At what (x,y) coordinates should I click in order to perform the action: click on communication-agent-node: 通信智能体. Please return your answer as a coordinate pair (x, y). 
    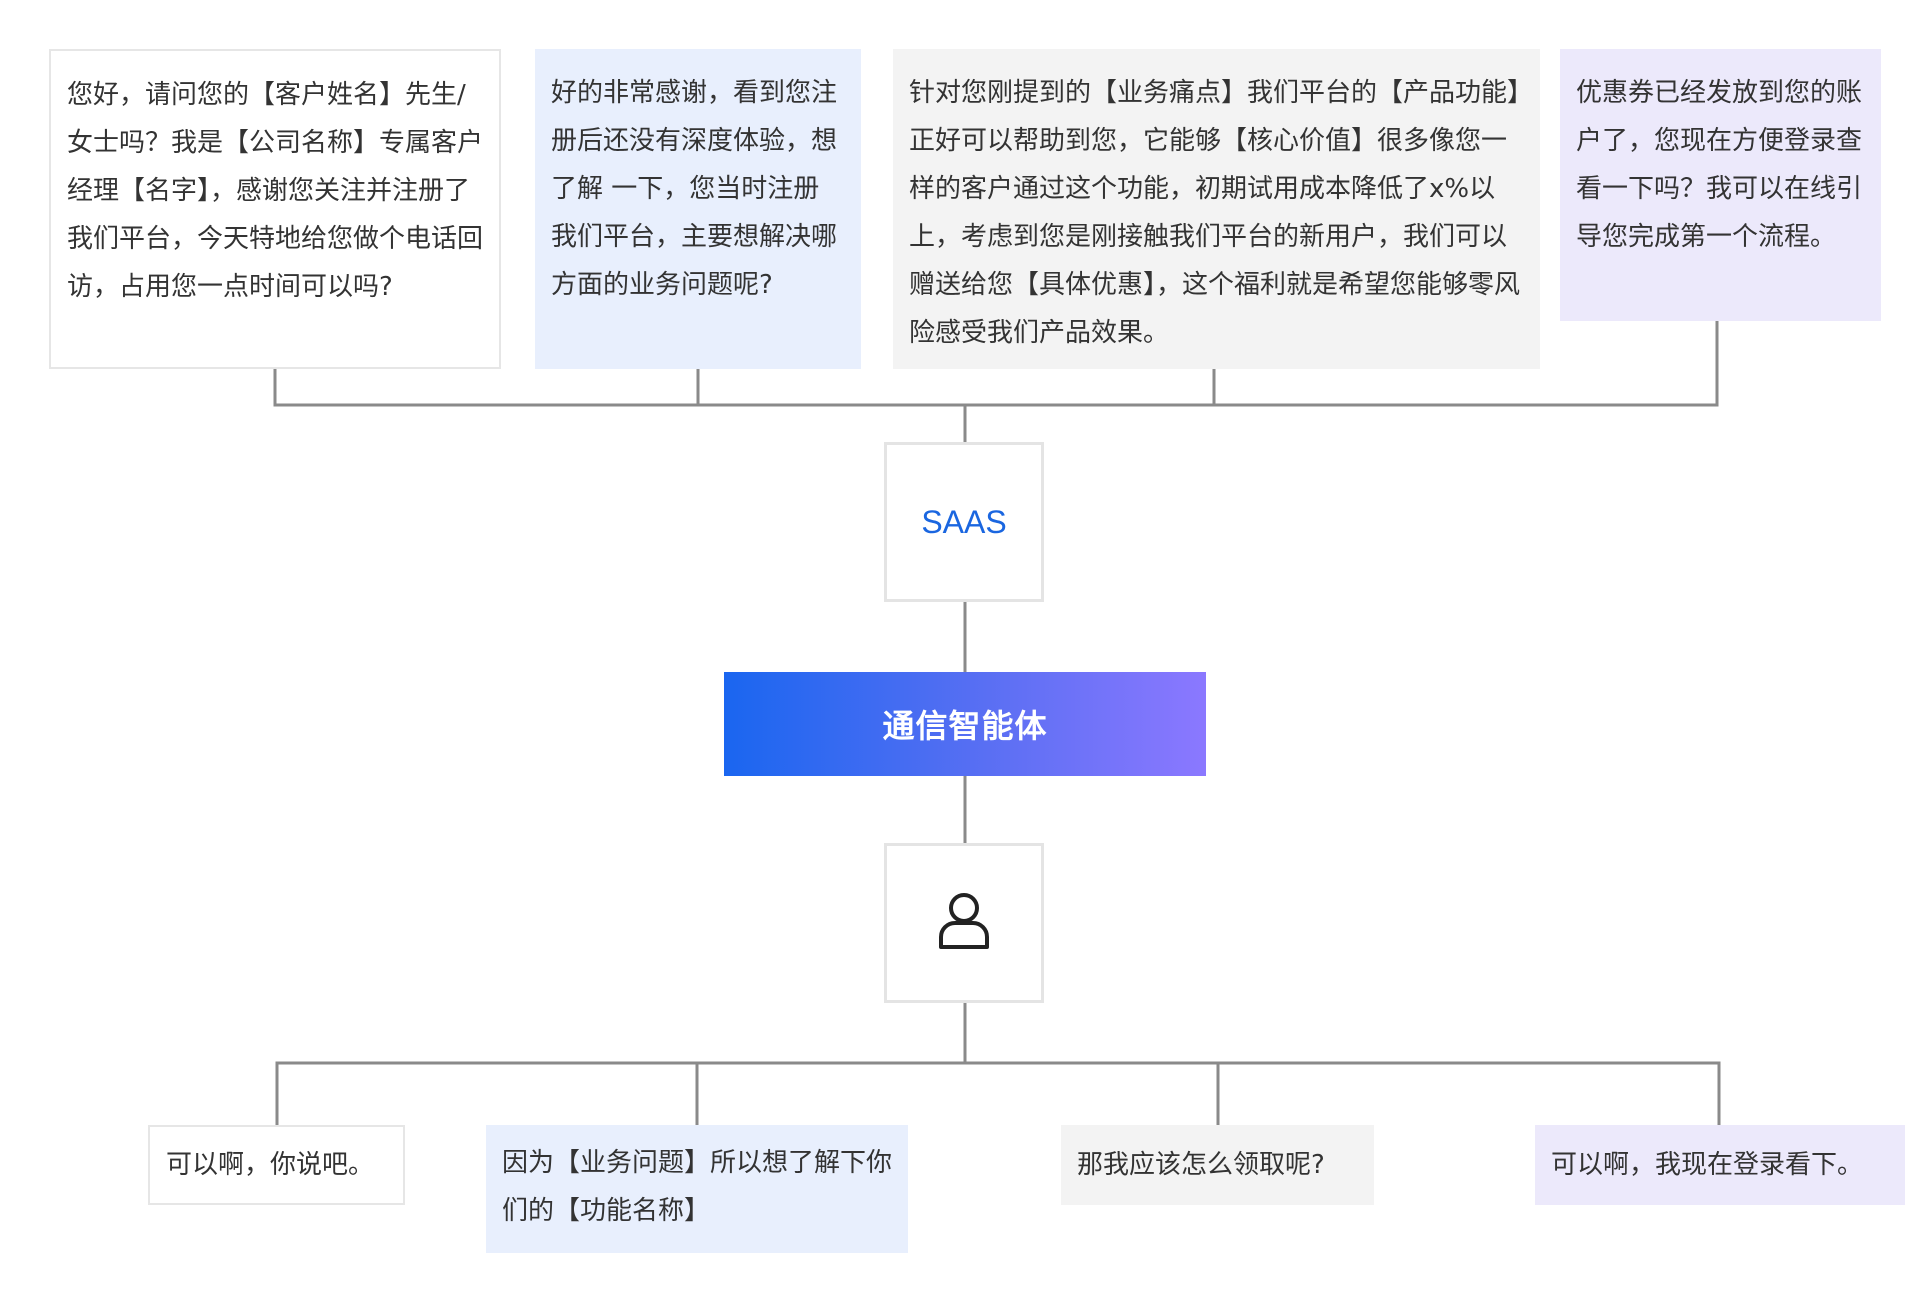
    Looking at the image, I should click on (965, 724).